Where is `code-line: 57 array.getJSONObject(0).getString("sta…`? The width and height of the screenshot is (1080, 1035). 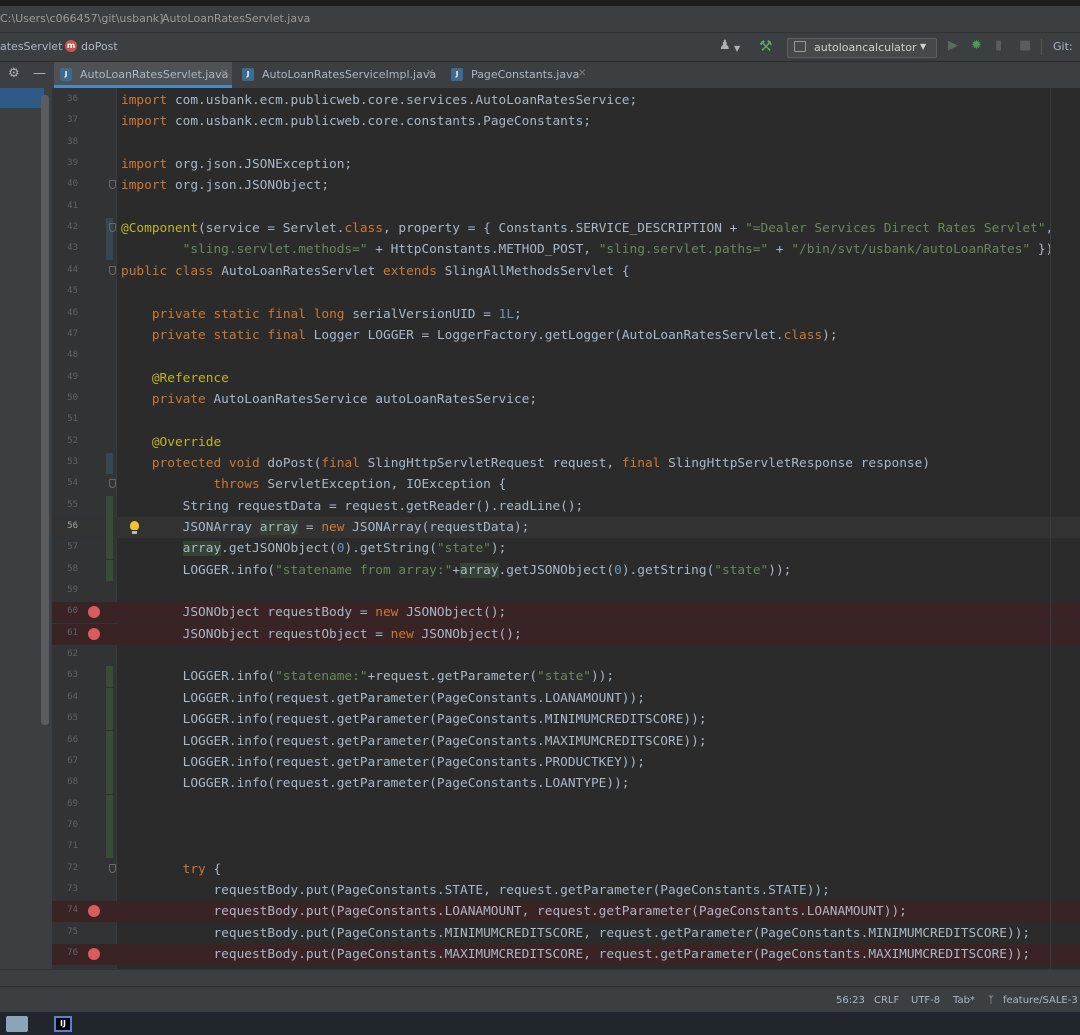
code-line: 57 array.getJSONObject(0).getString("sta… is located at coordinates (566, 549).